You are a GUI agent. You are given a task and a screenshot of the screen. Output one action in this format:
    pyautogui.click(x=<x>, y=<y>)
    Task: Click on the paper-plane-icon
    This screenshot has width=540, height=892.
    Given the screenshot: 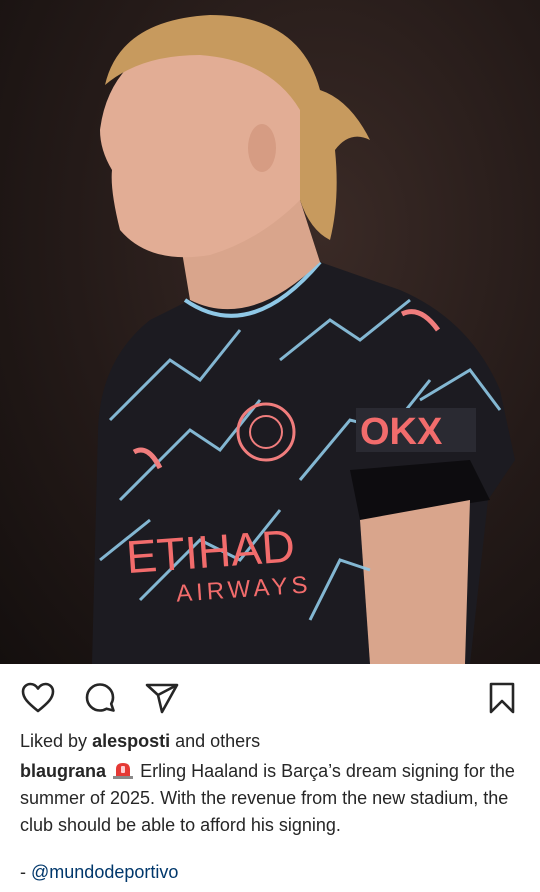 What is the action you would take?
    pyautogui.click(x=162, y=698)
    